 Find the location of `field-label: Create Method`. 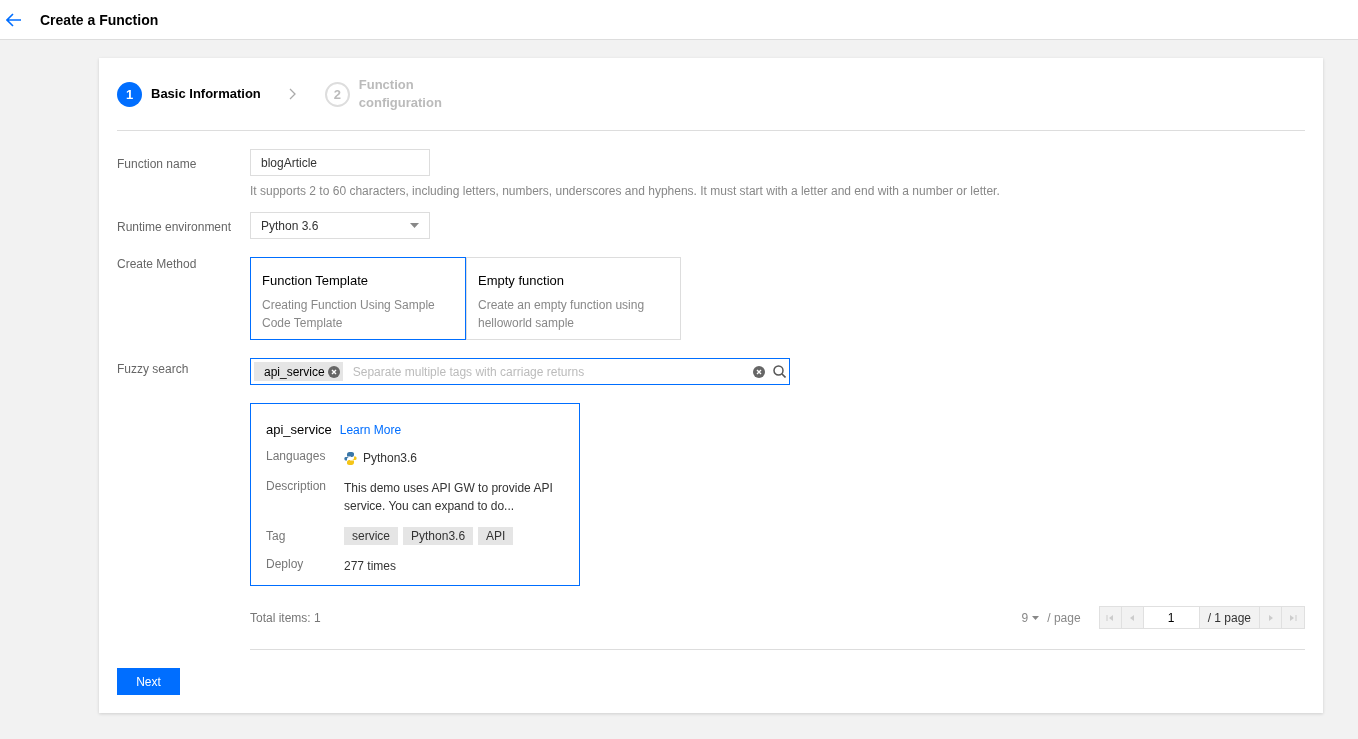

field-label: Create Method is located at coordinates (157, 265).